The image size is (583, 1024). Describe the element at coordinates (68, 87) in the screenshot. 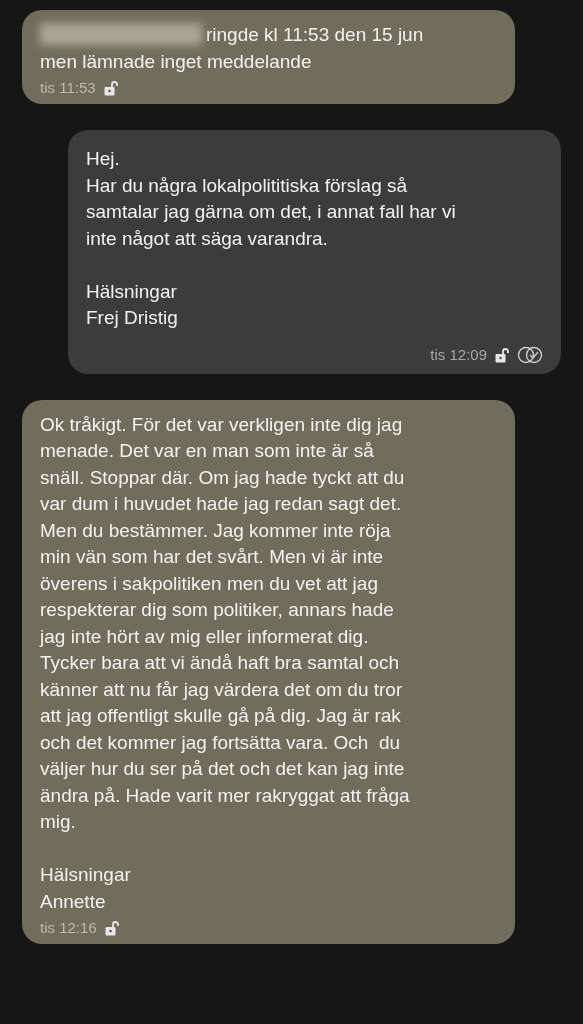

I see `message-time: tis 11:53` at that location.